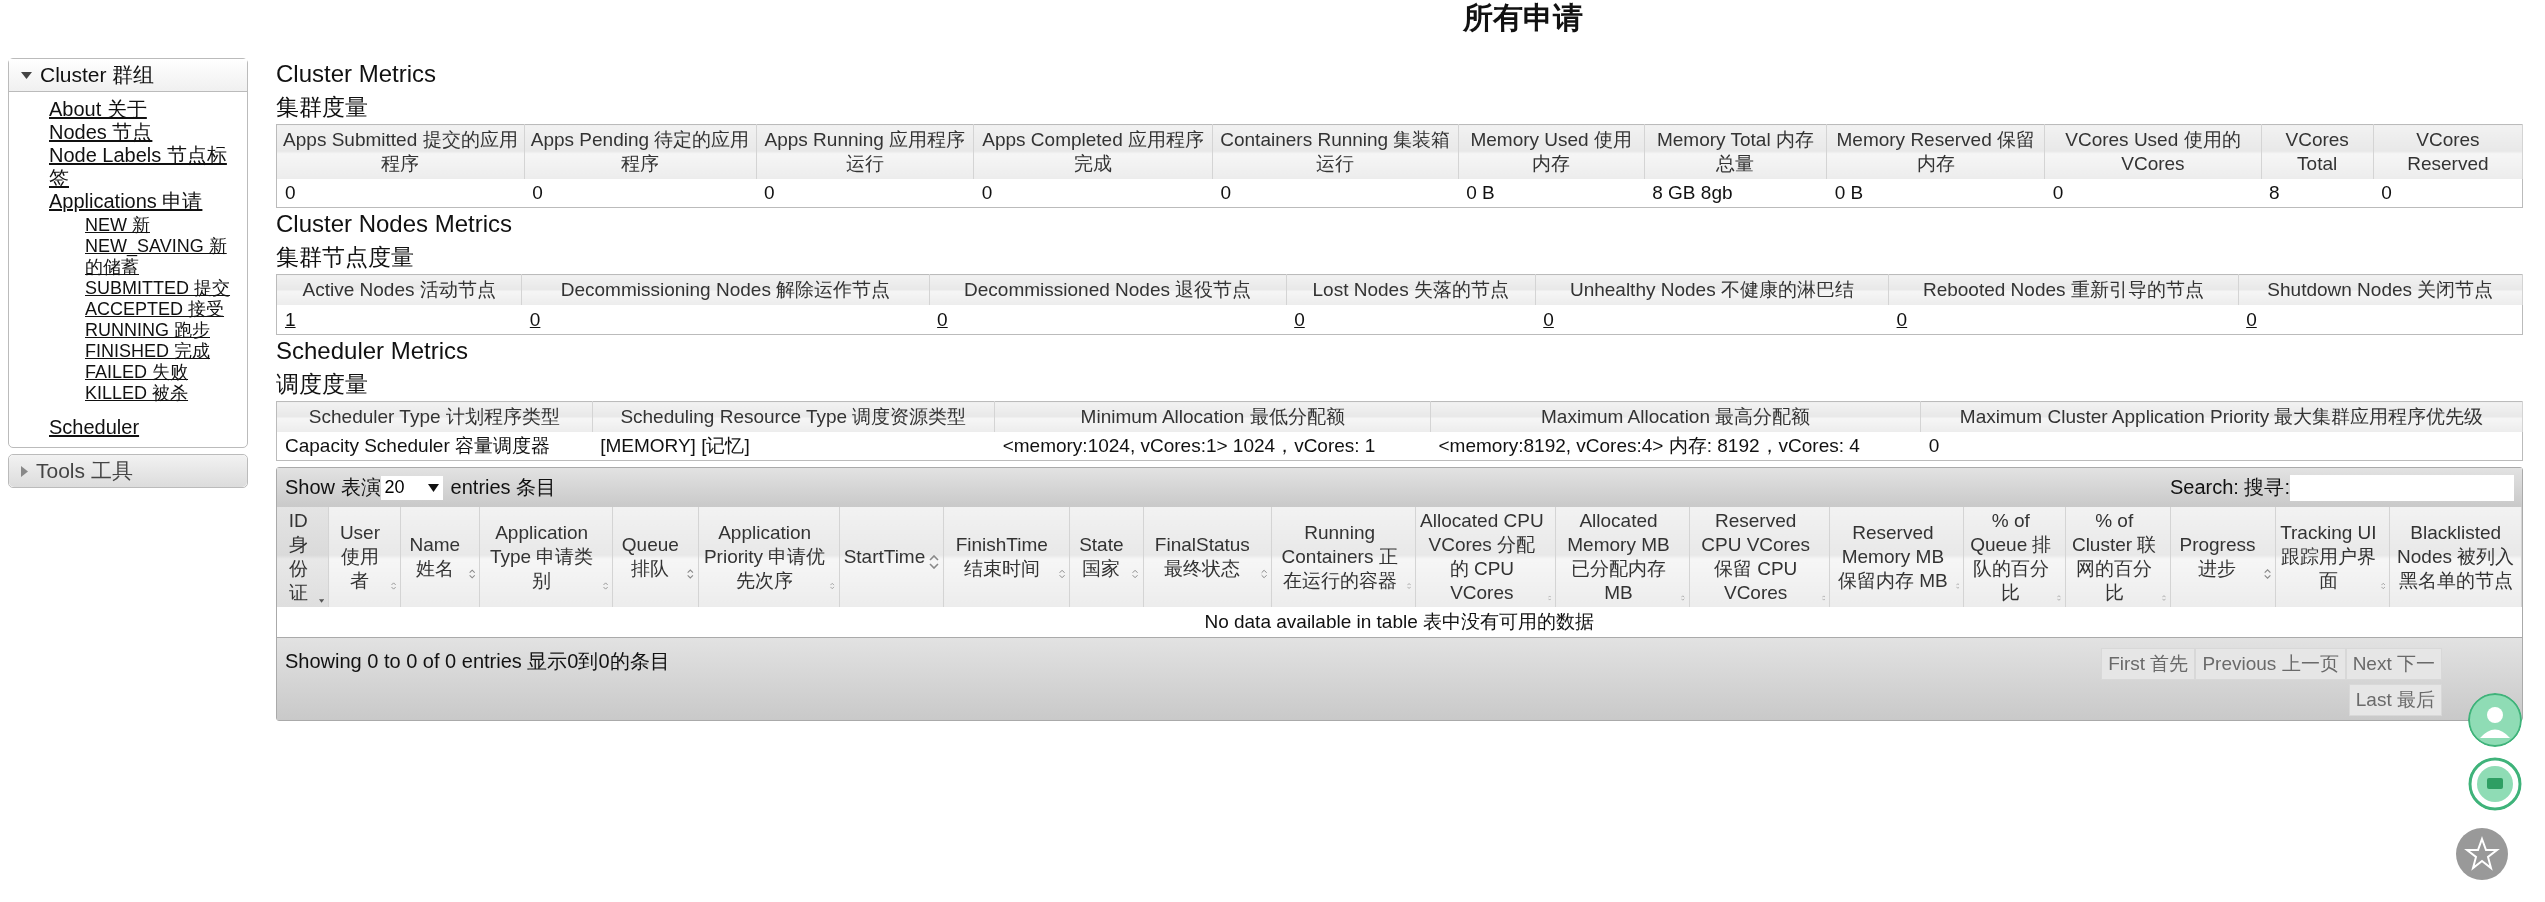 The image size is (2545, 902). Describe the element at coordinates (137, 372) in the screenshot. I see `sidebar-sublink: FAILED 失败` at that location.